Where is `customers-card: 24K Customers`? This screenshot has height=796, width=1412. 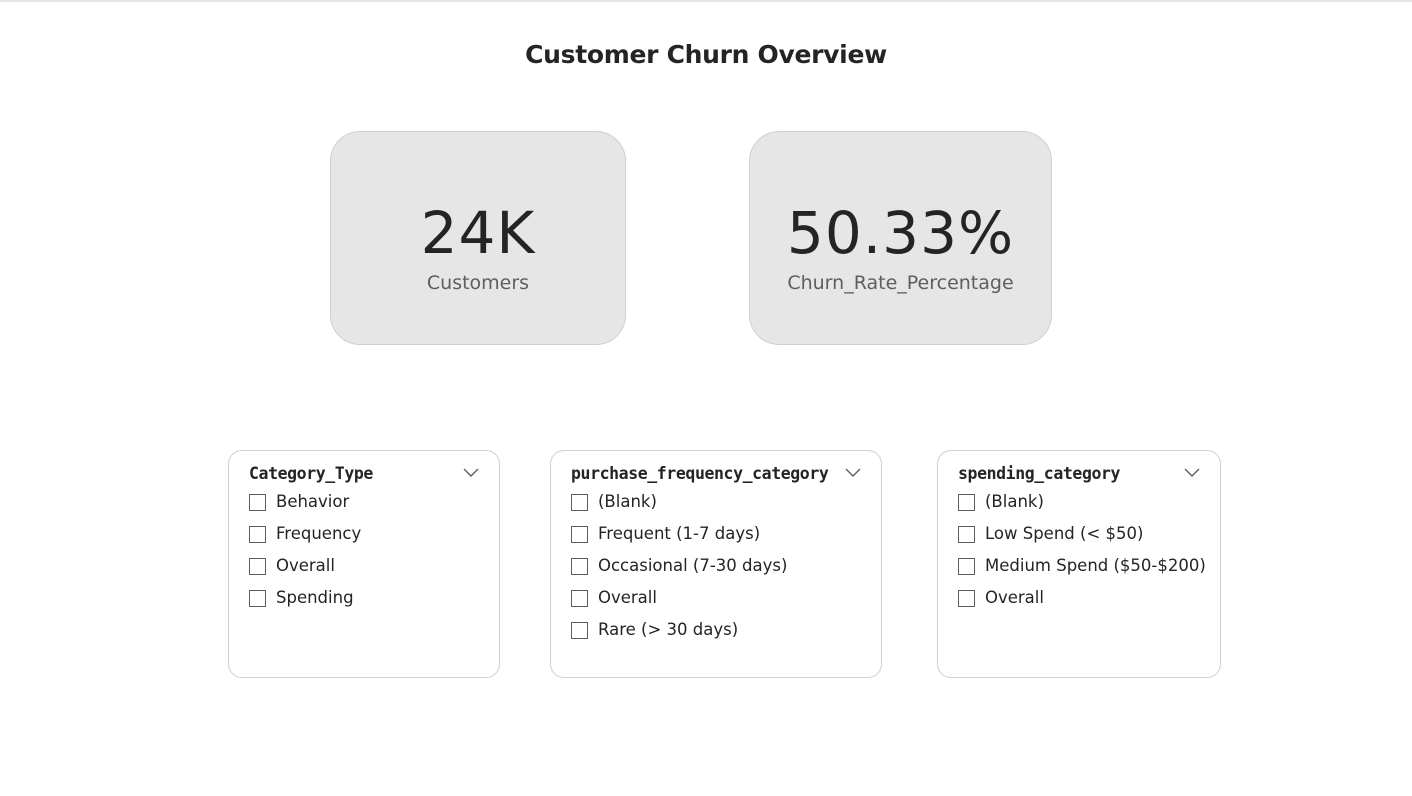
customers-card: 24K Customers is located at coordinates (478, 238).